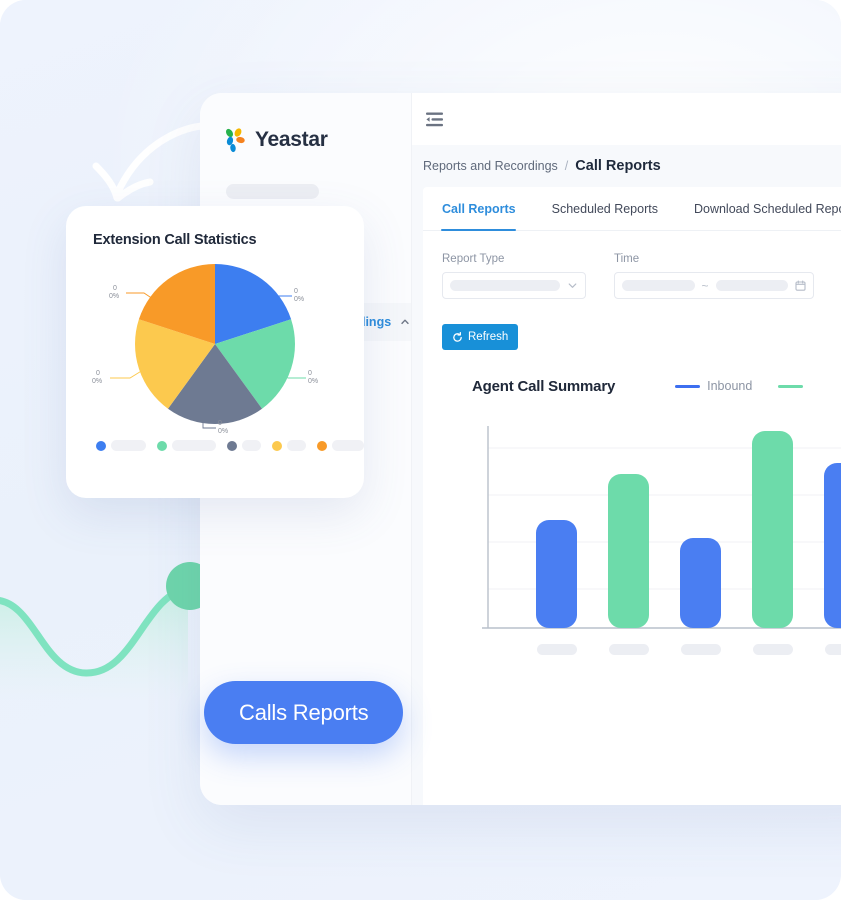 This screenshot has height=900, width=841. I want to click on pie-label-value-4: 0, so click(98, 373).